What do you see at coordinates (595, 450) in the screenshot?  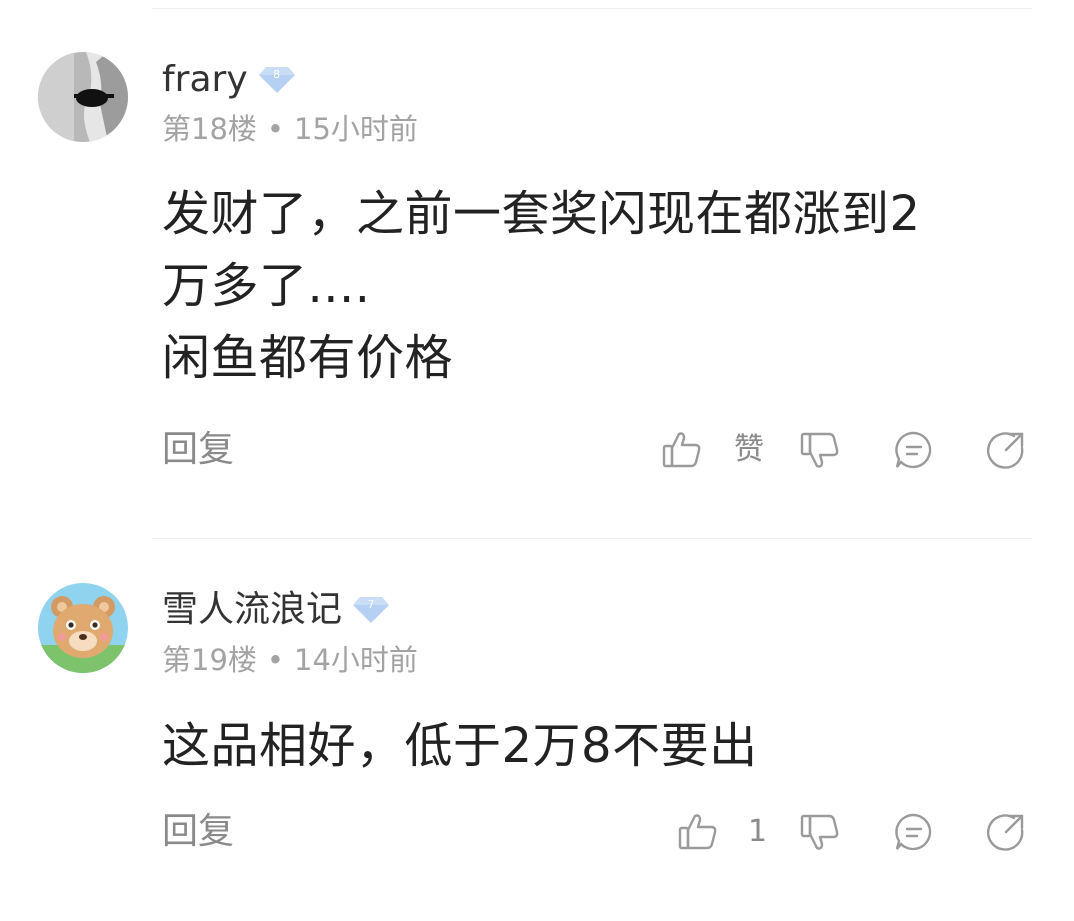 I see `comment-actions: 回复 赞` at bounding box center [595, 450].